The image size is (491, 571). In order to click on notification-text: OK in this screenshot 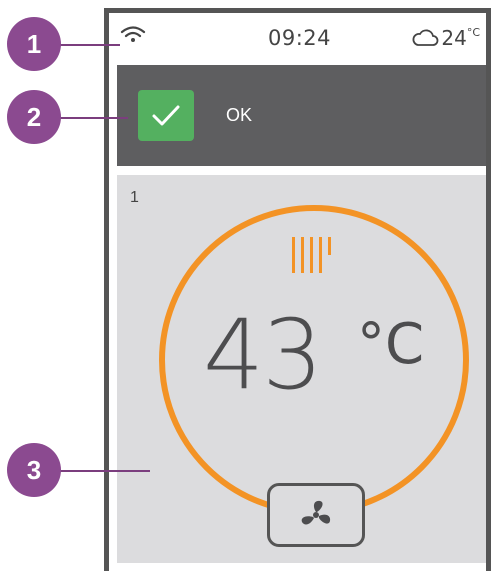, I will do `click(239, 115)`.